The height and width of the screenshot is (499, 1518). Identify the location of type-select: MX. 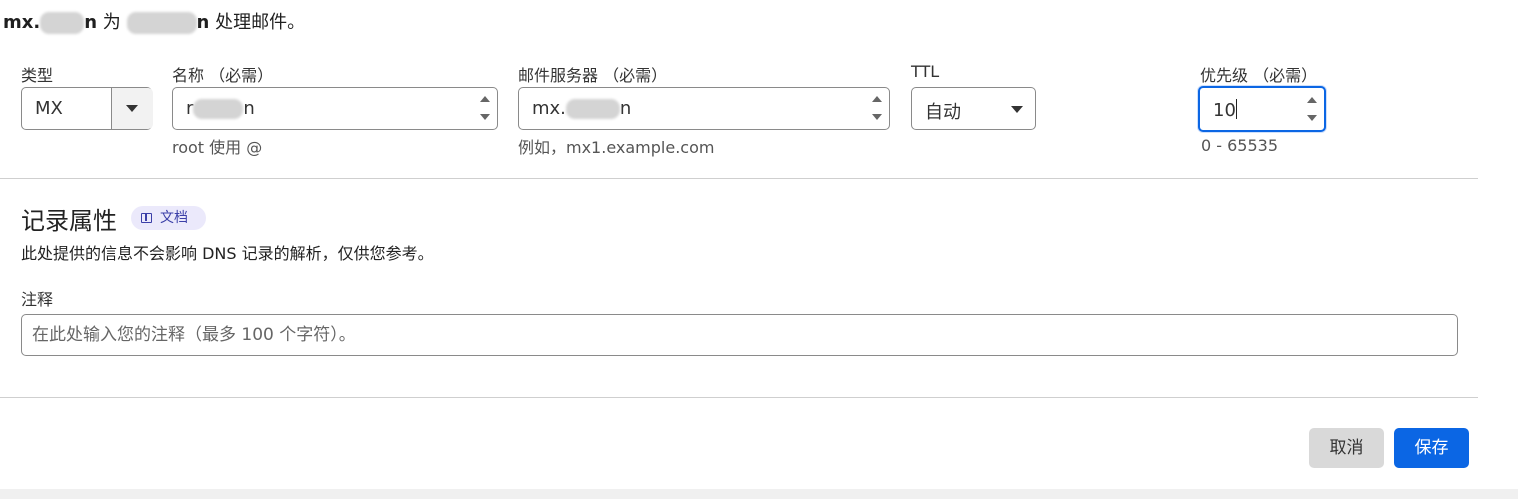
(87, 108).